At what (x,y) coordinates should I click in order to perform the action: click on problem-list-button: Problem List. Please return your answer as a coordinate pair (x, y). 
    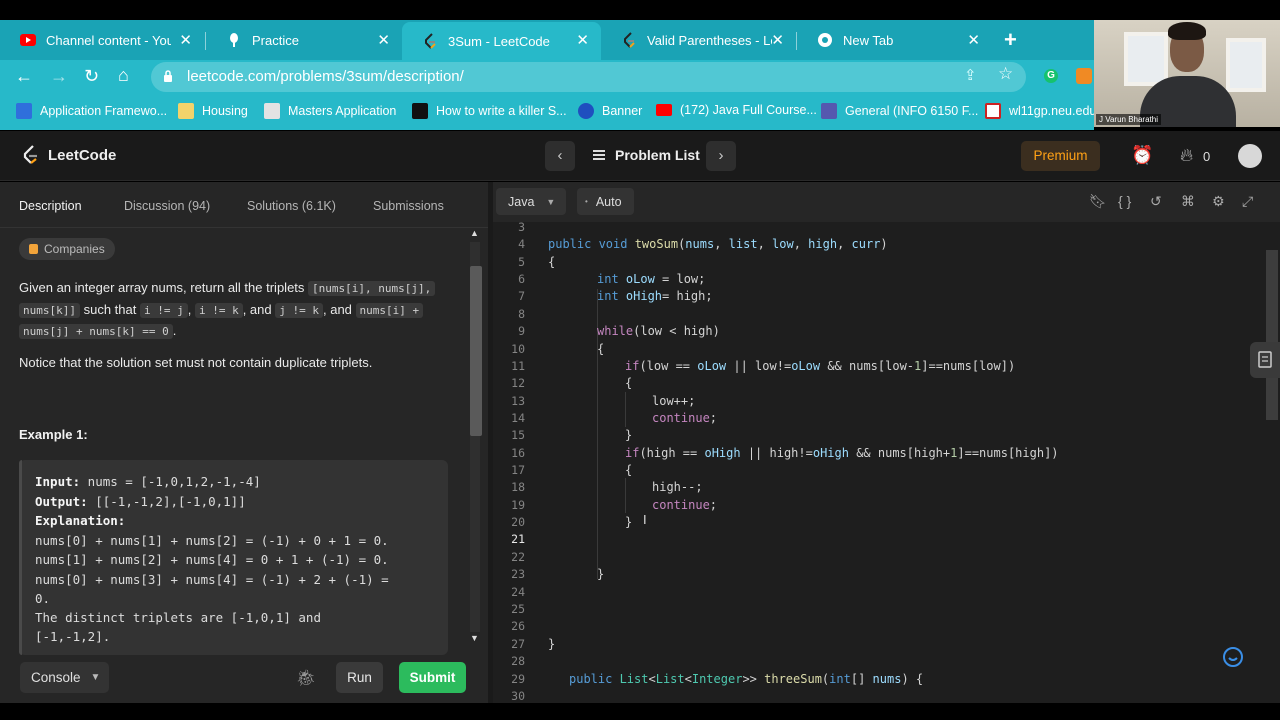
    Looking at the image, I should click on (646, 155).